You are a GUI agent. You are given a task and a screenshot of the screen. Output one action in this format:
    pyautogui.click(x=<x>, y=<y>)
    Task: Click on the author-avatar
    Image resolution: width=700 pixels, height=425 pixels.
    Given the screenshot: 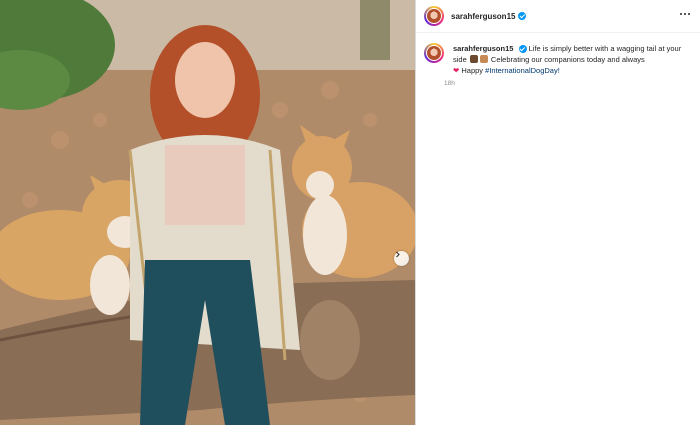 What is the action you would take?
    pyautogui.click(x=434, y=16)
    